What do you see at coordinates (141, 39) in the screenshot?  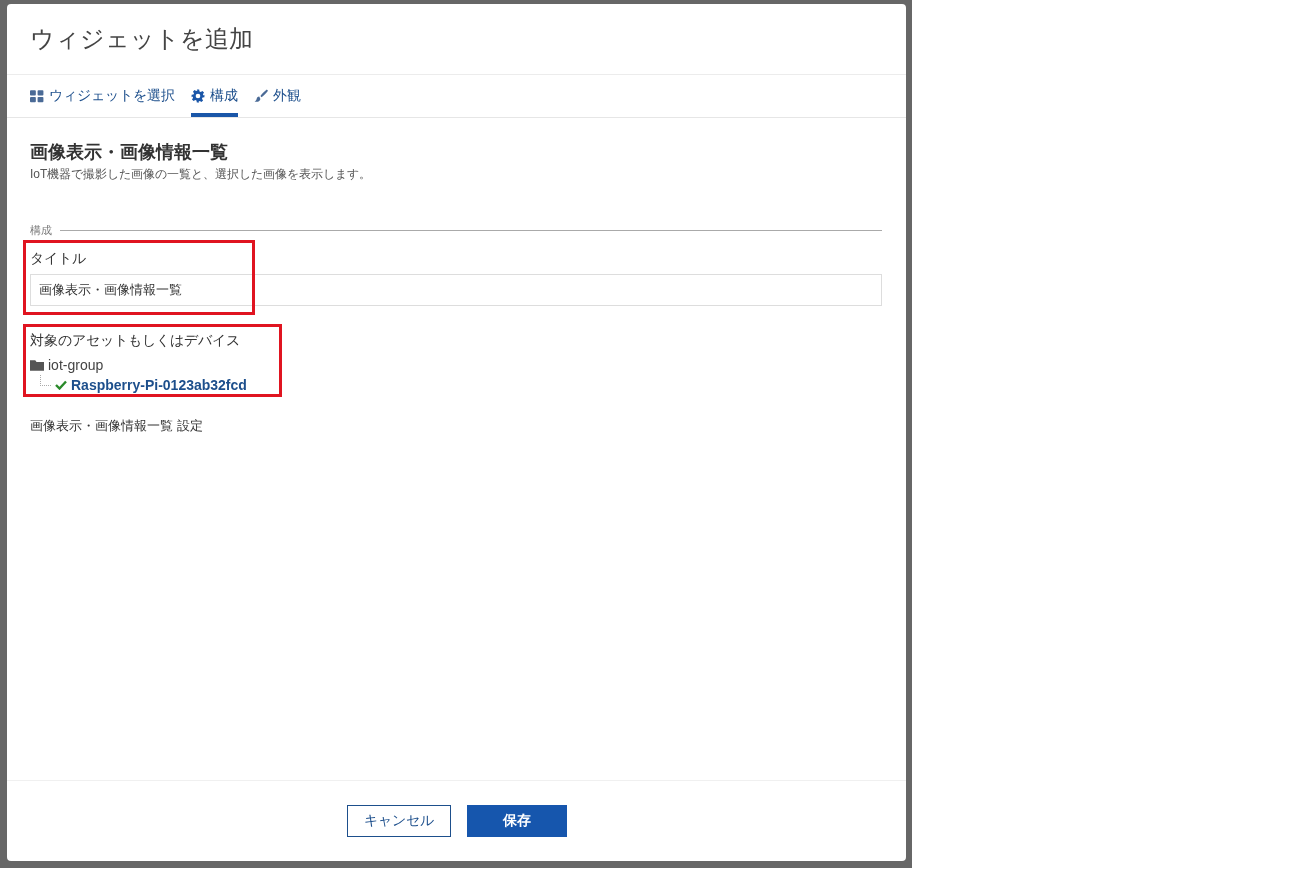 I see `dialog-title: ウィジェットを追加` at bounding box center [141, 39].